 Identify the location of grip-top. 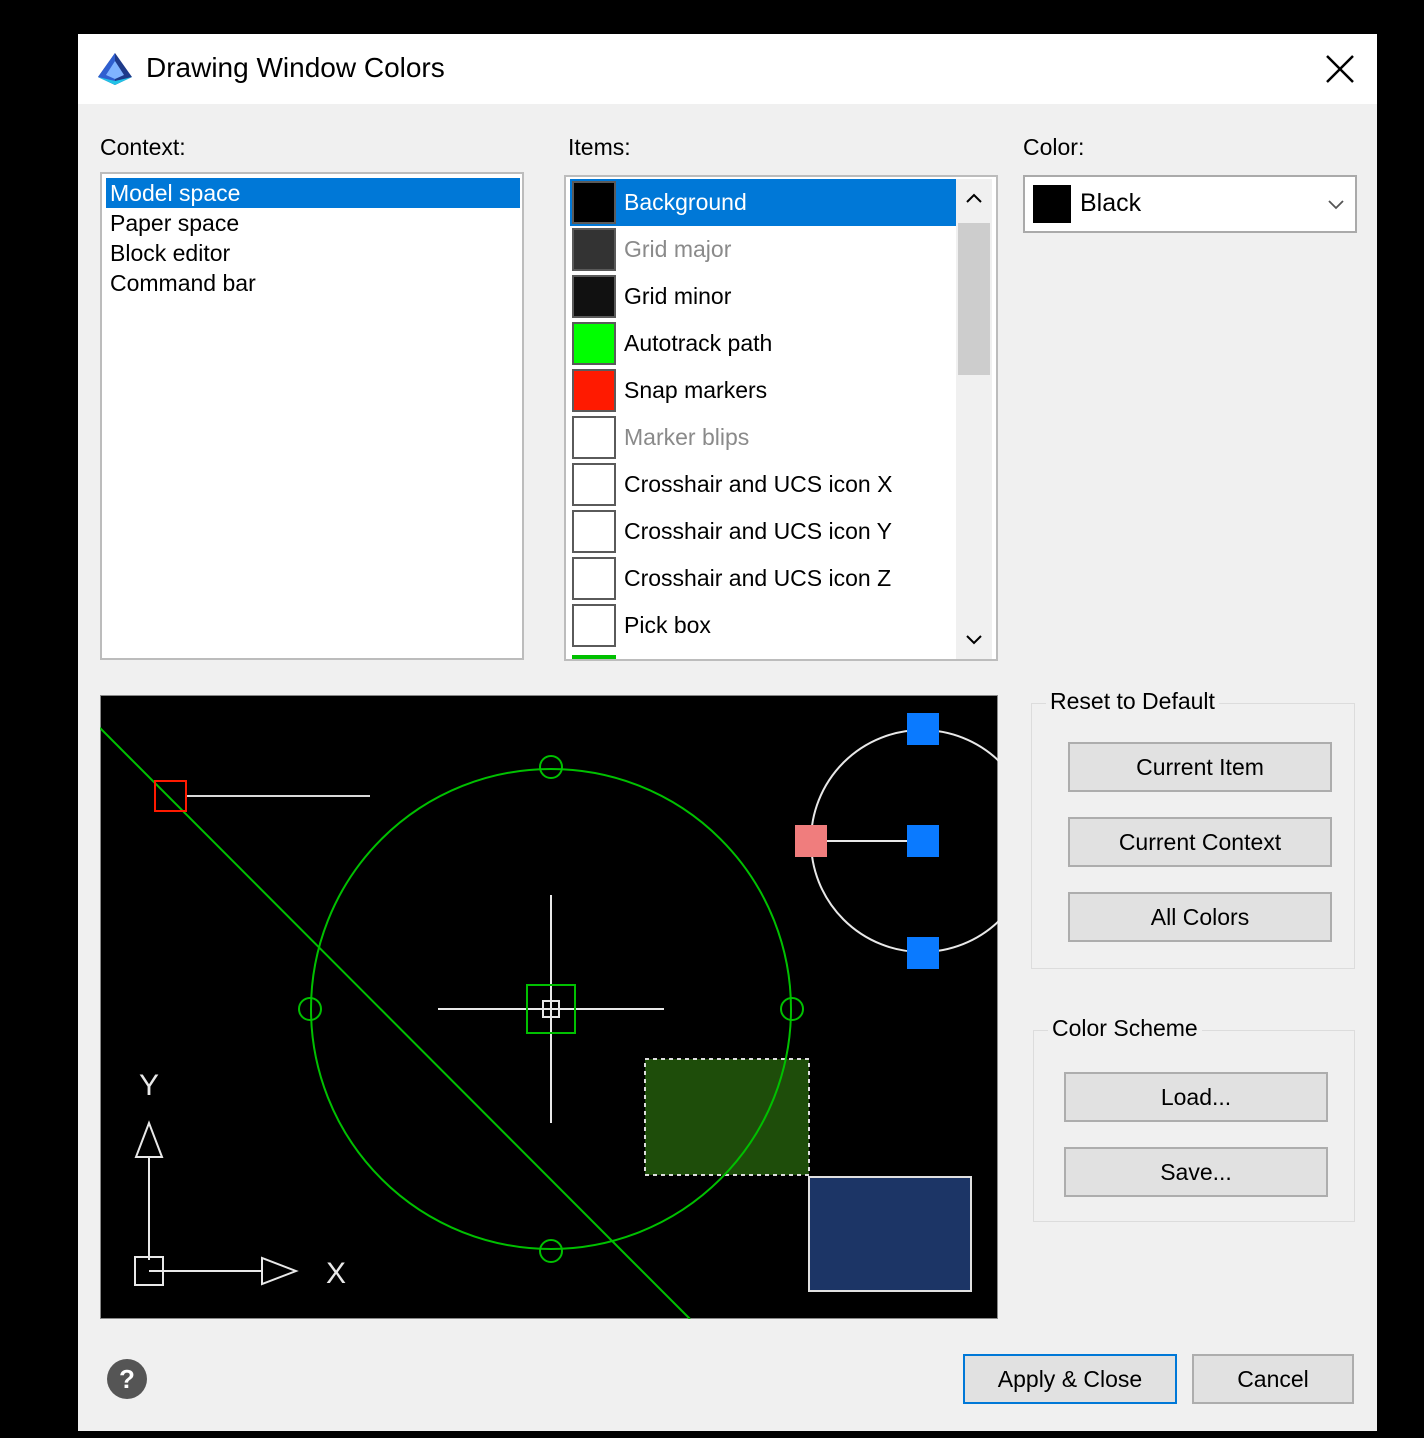
(923, 729).